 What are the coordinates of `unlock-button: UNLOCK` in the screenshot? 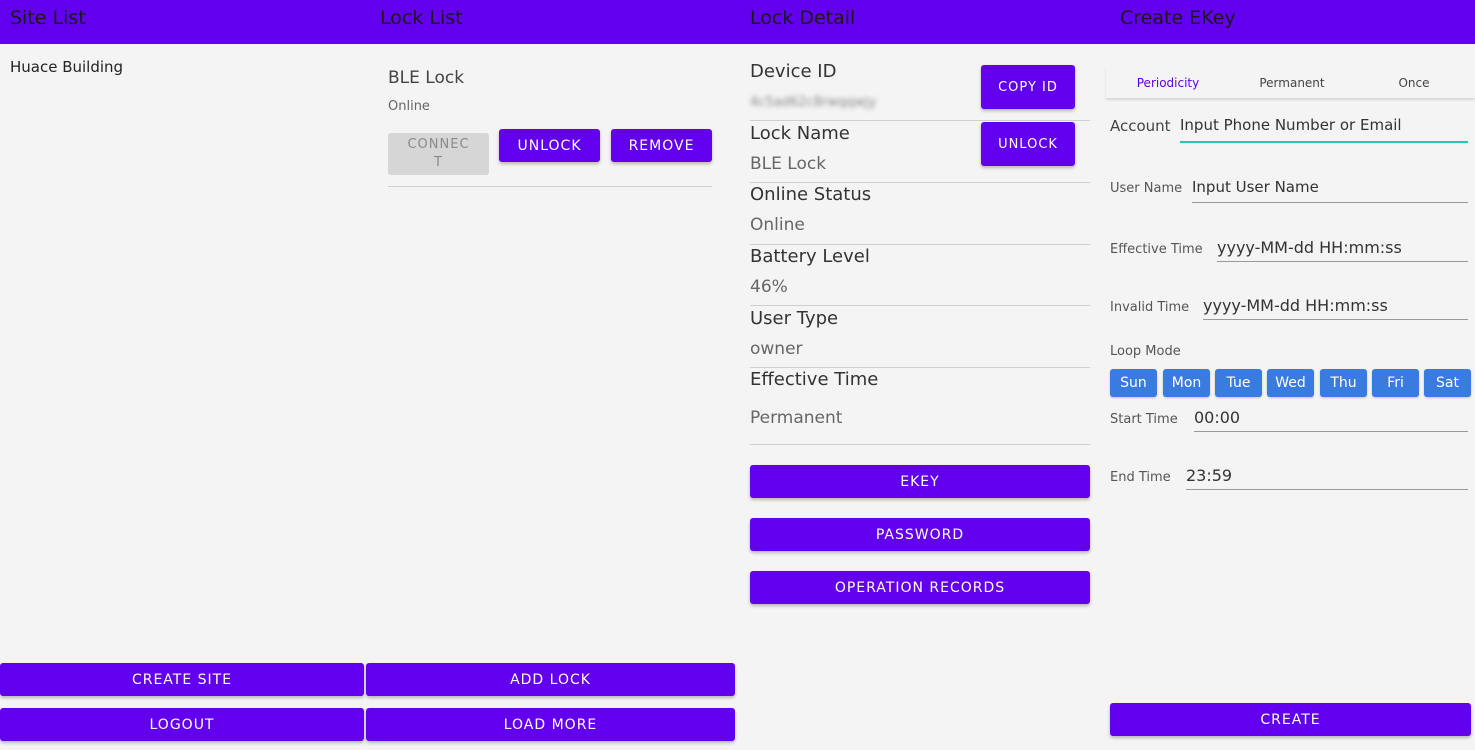 It's located at (549, 145).